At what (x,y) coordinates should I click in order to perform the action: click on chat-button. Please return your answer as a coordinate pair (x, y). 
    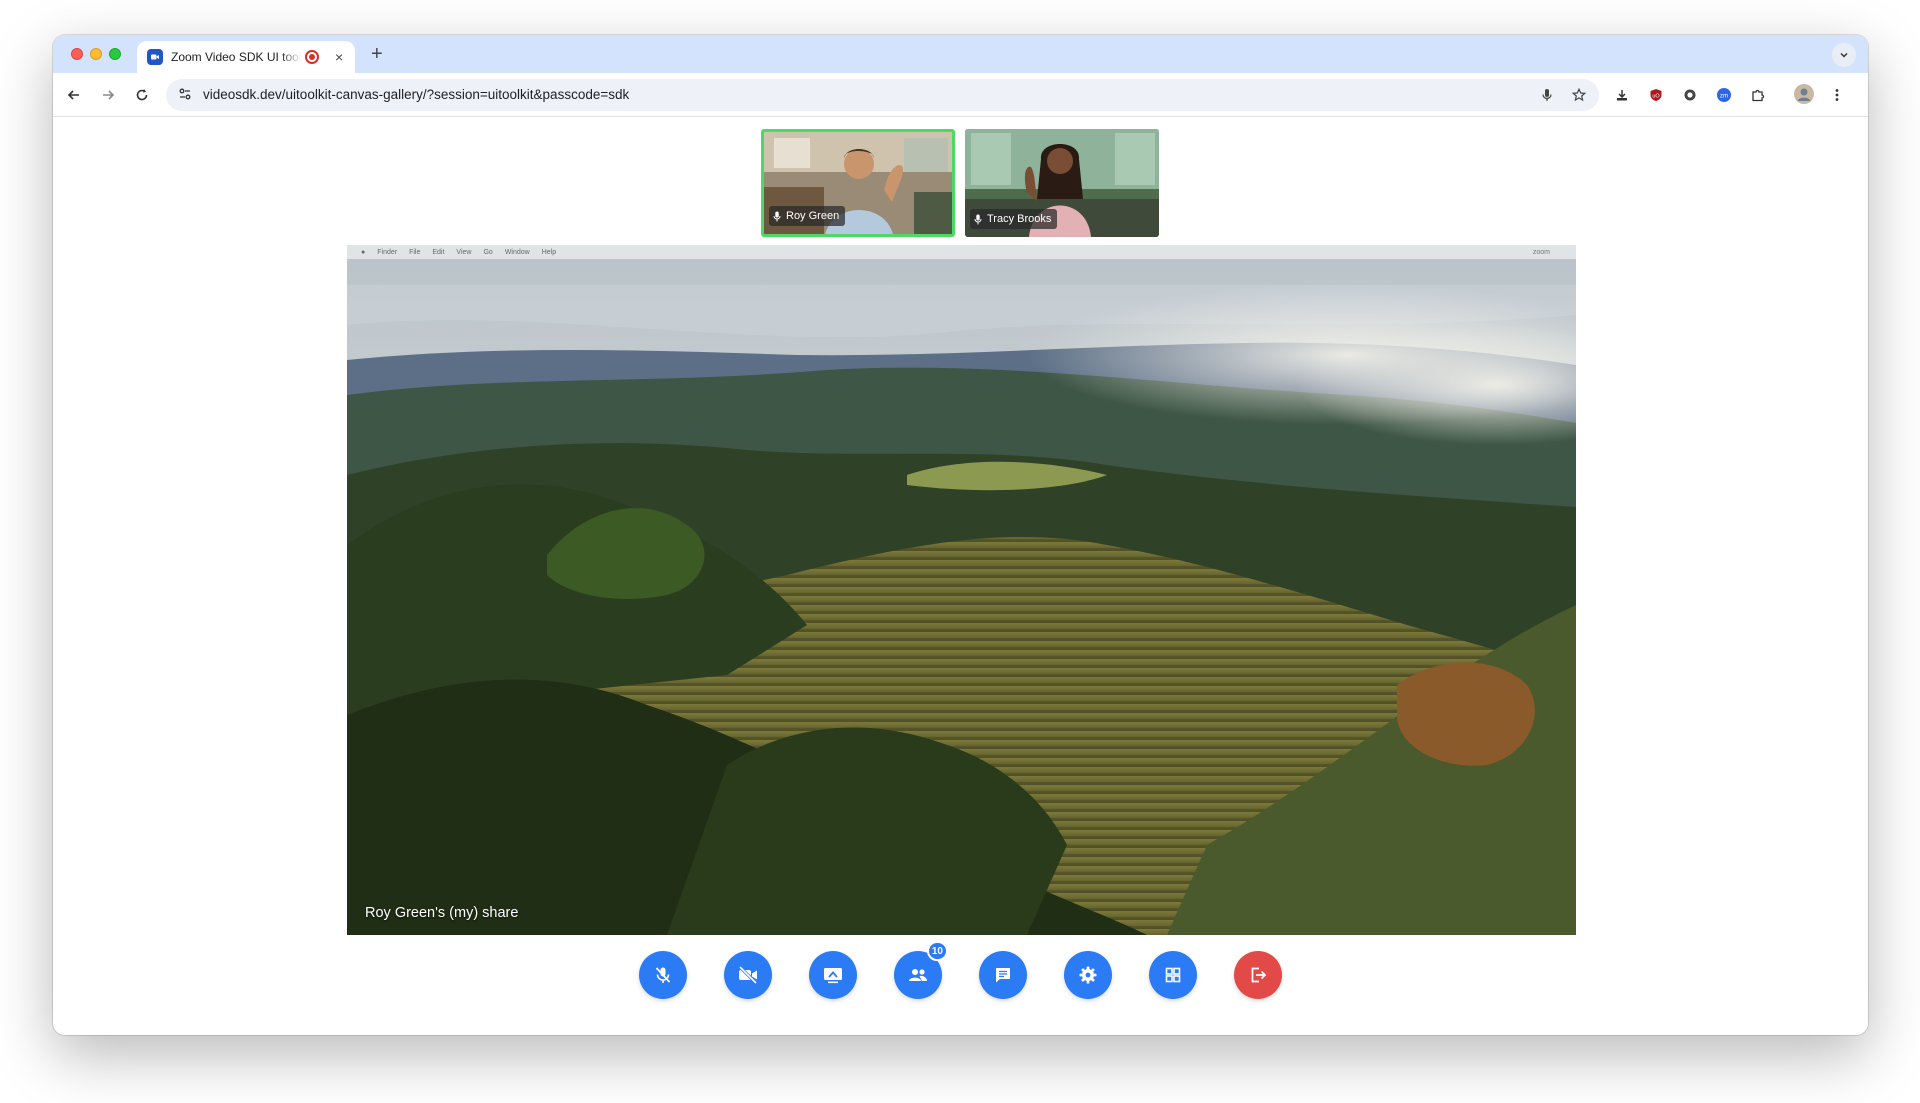
    Looking at the image, I should click on (1003, 975).